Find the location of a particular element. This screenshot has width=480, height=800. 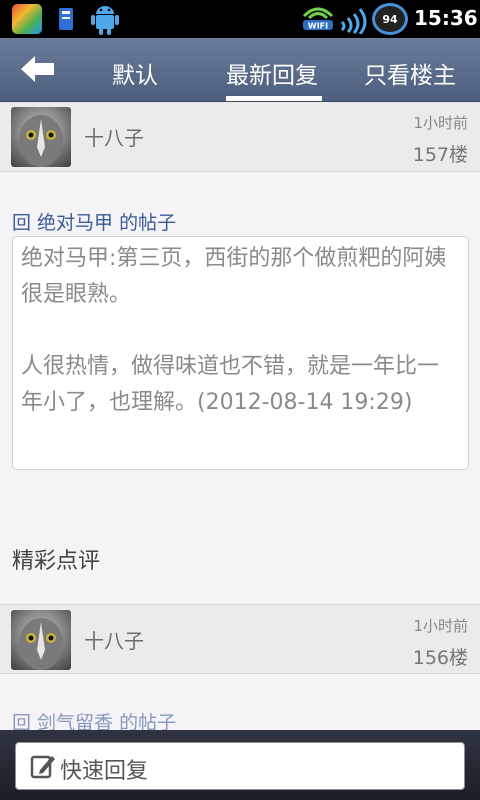

quick-reply-label: 快速回复 is located at coordinates (104, 771).